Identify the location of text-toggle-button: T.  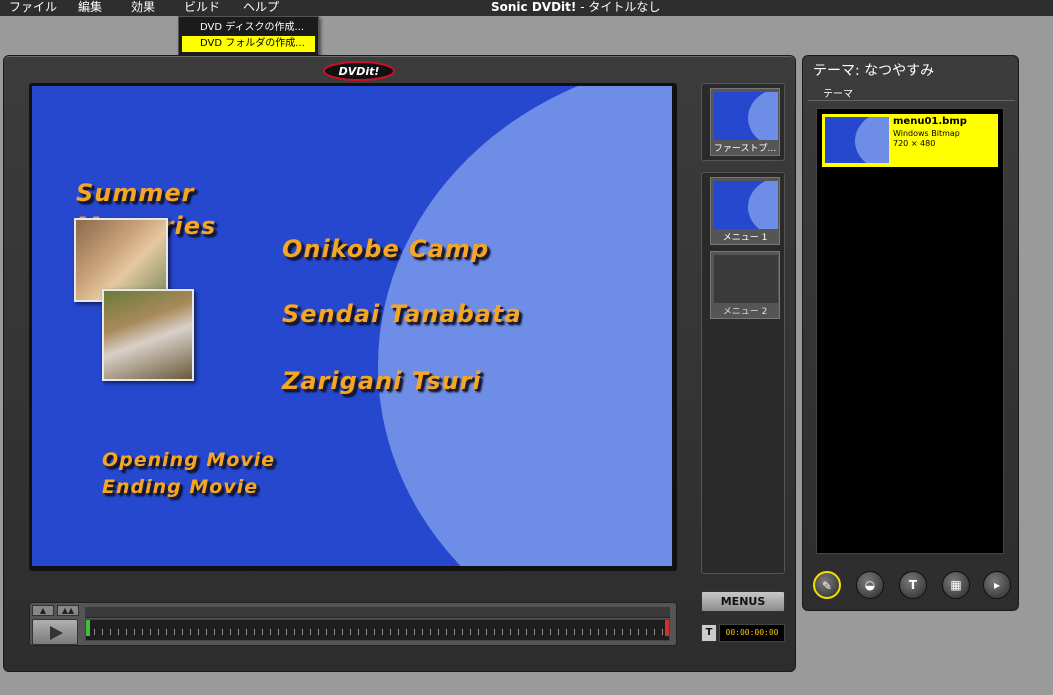
(709, 633).